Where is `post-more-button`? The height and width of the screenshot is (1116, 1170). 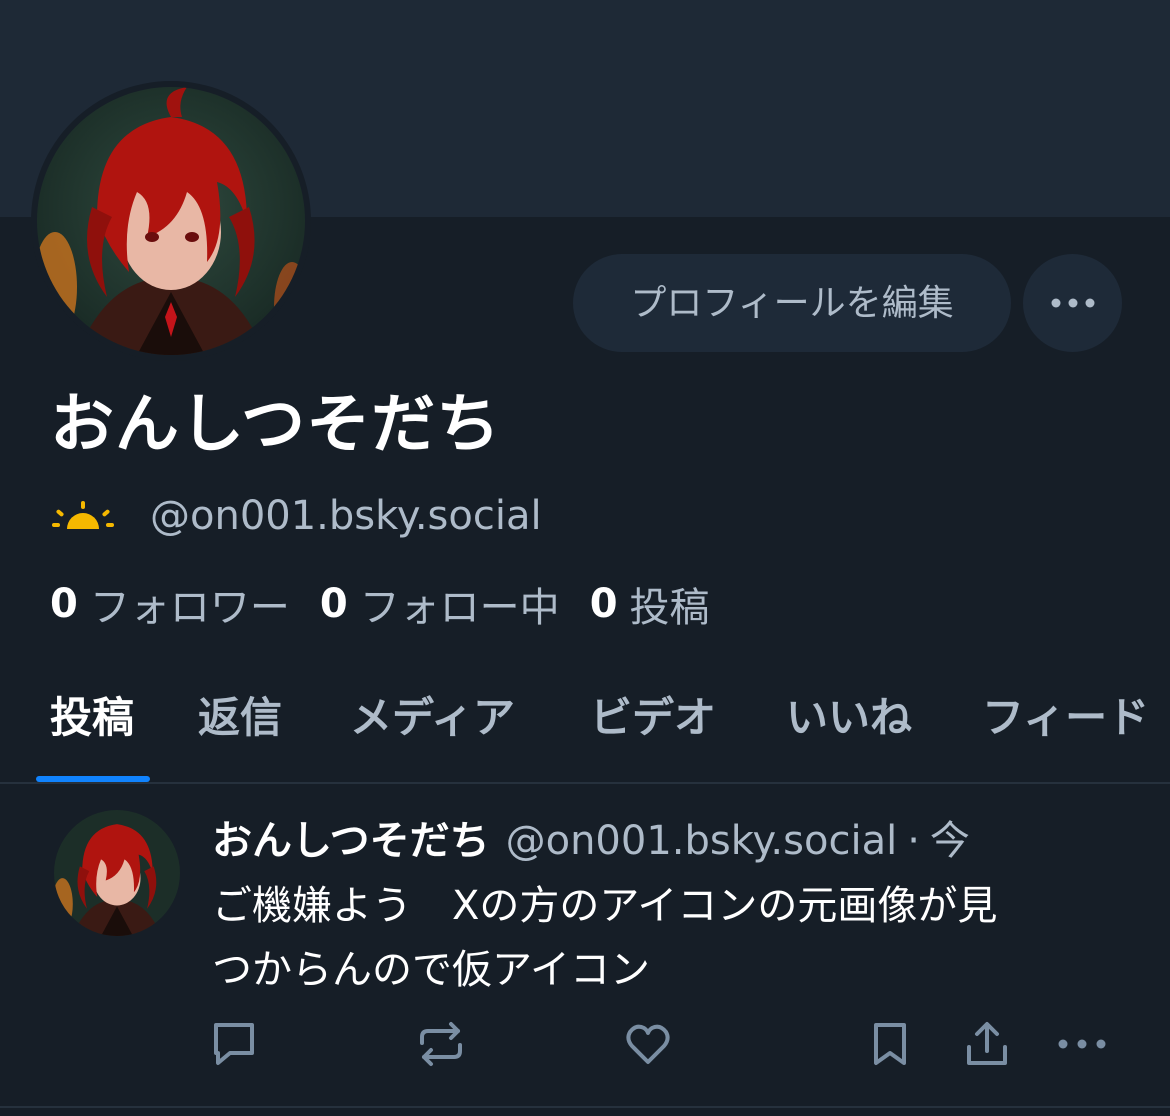
post-more-button is located at coordinates (1082, 1044).